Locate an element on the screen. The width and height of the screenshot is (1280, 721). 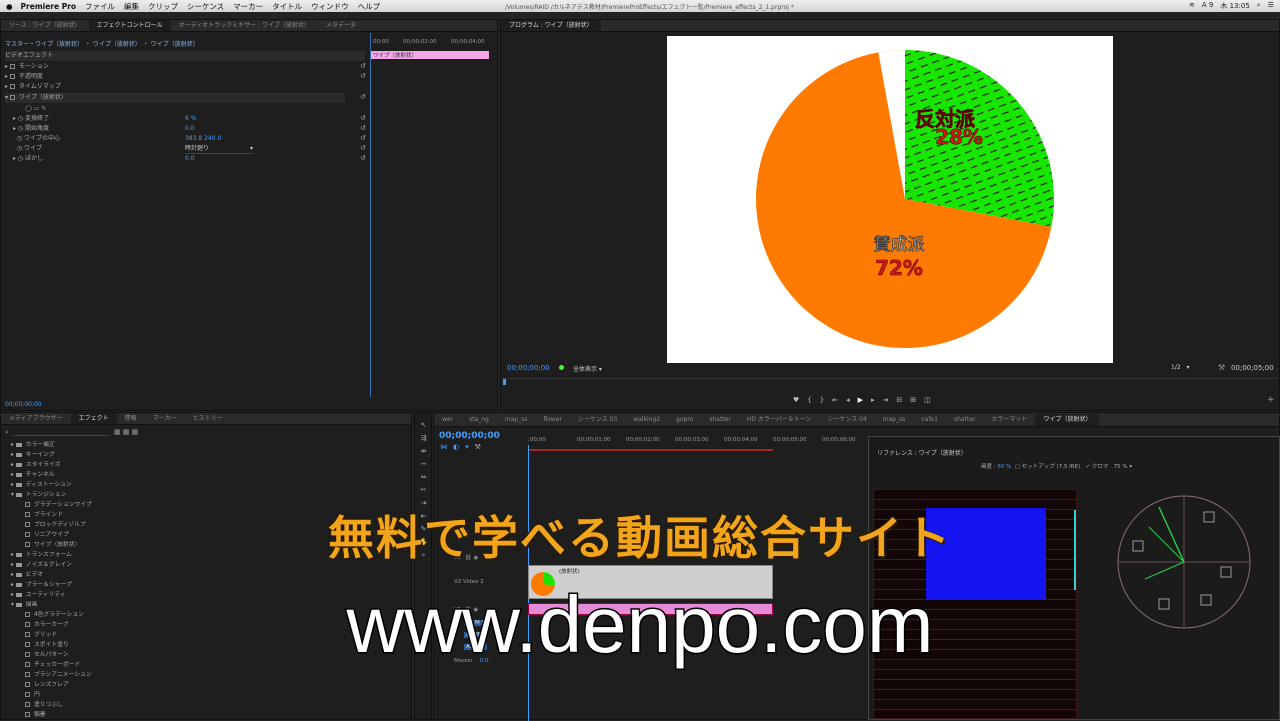
menu-window: ウィンドウ is located at coordinates (330, 6).